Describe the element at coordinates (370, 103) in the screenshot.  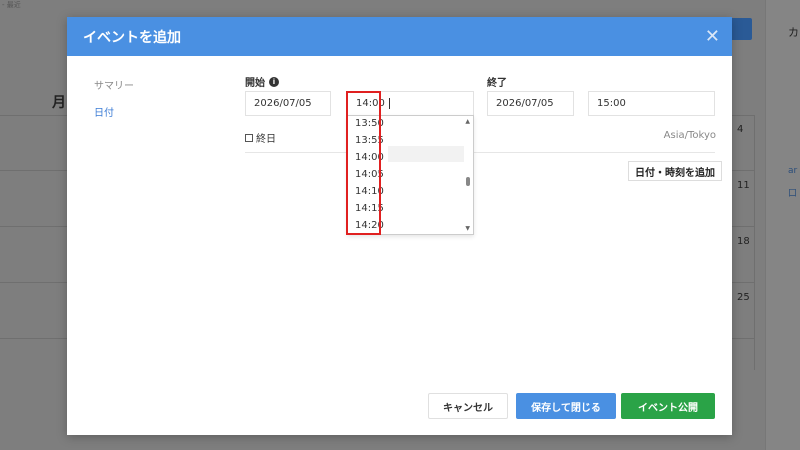
I see `start-time-value: 14:00` at that location.